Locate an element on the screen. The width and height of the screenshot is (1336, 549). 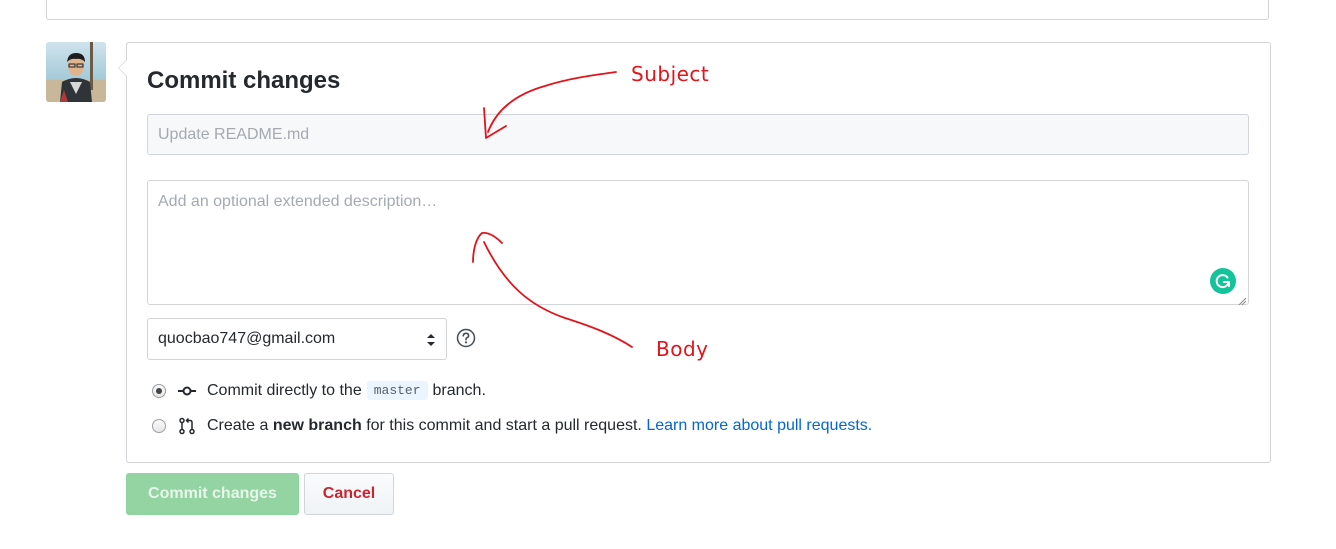
git-pull-request-icon is located at coordinates (187, 426).